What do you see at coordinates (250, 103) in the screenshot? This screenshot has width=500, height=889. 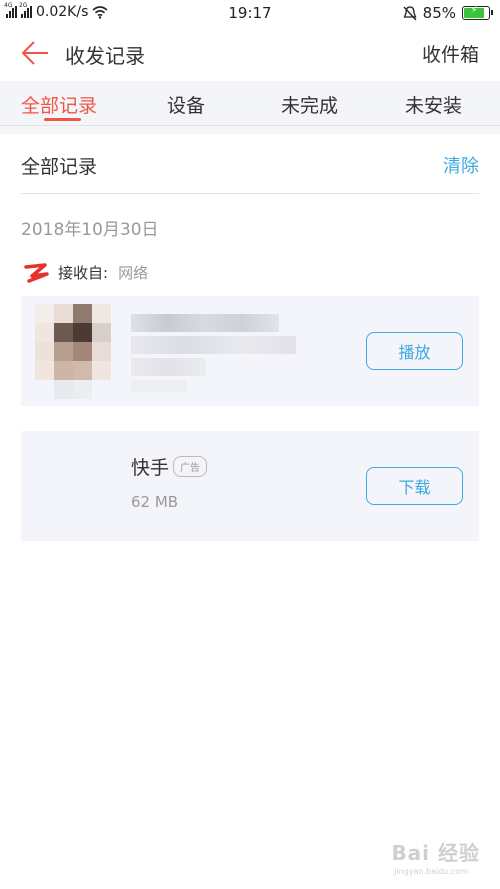 I see `tab-bar: 全部记录 设备 未完成 未安装` at bounding box center [250, 103].